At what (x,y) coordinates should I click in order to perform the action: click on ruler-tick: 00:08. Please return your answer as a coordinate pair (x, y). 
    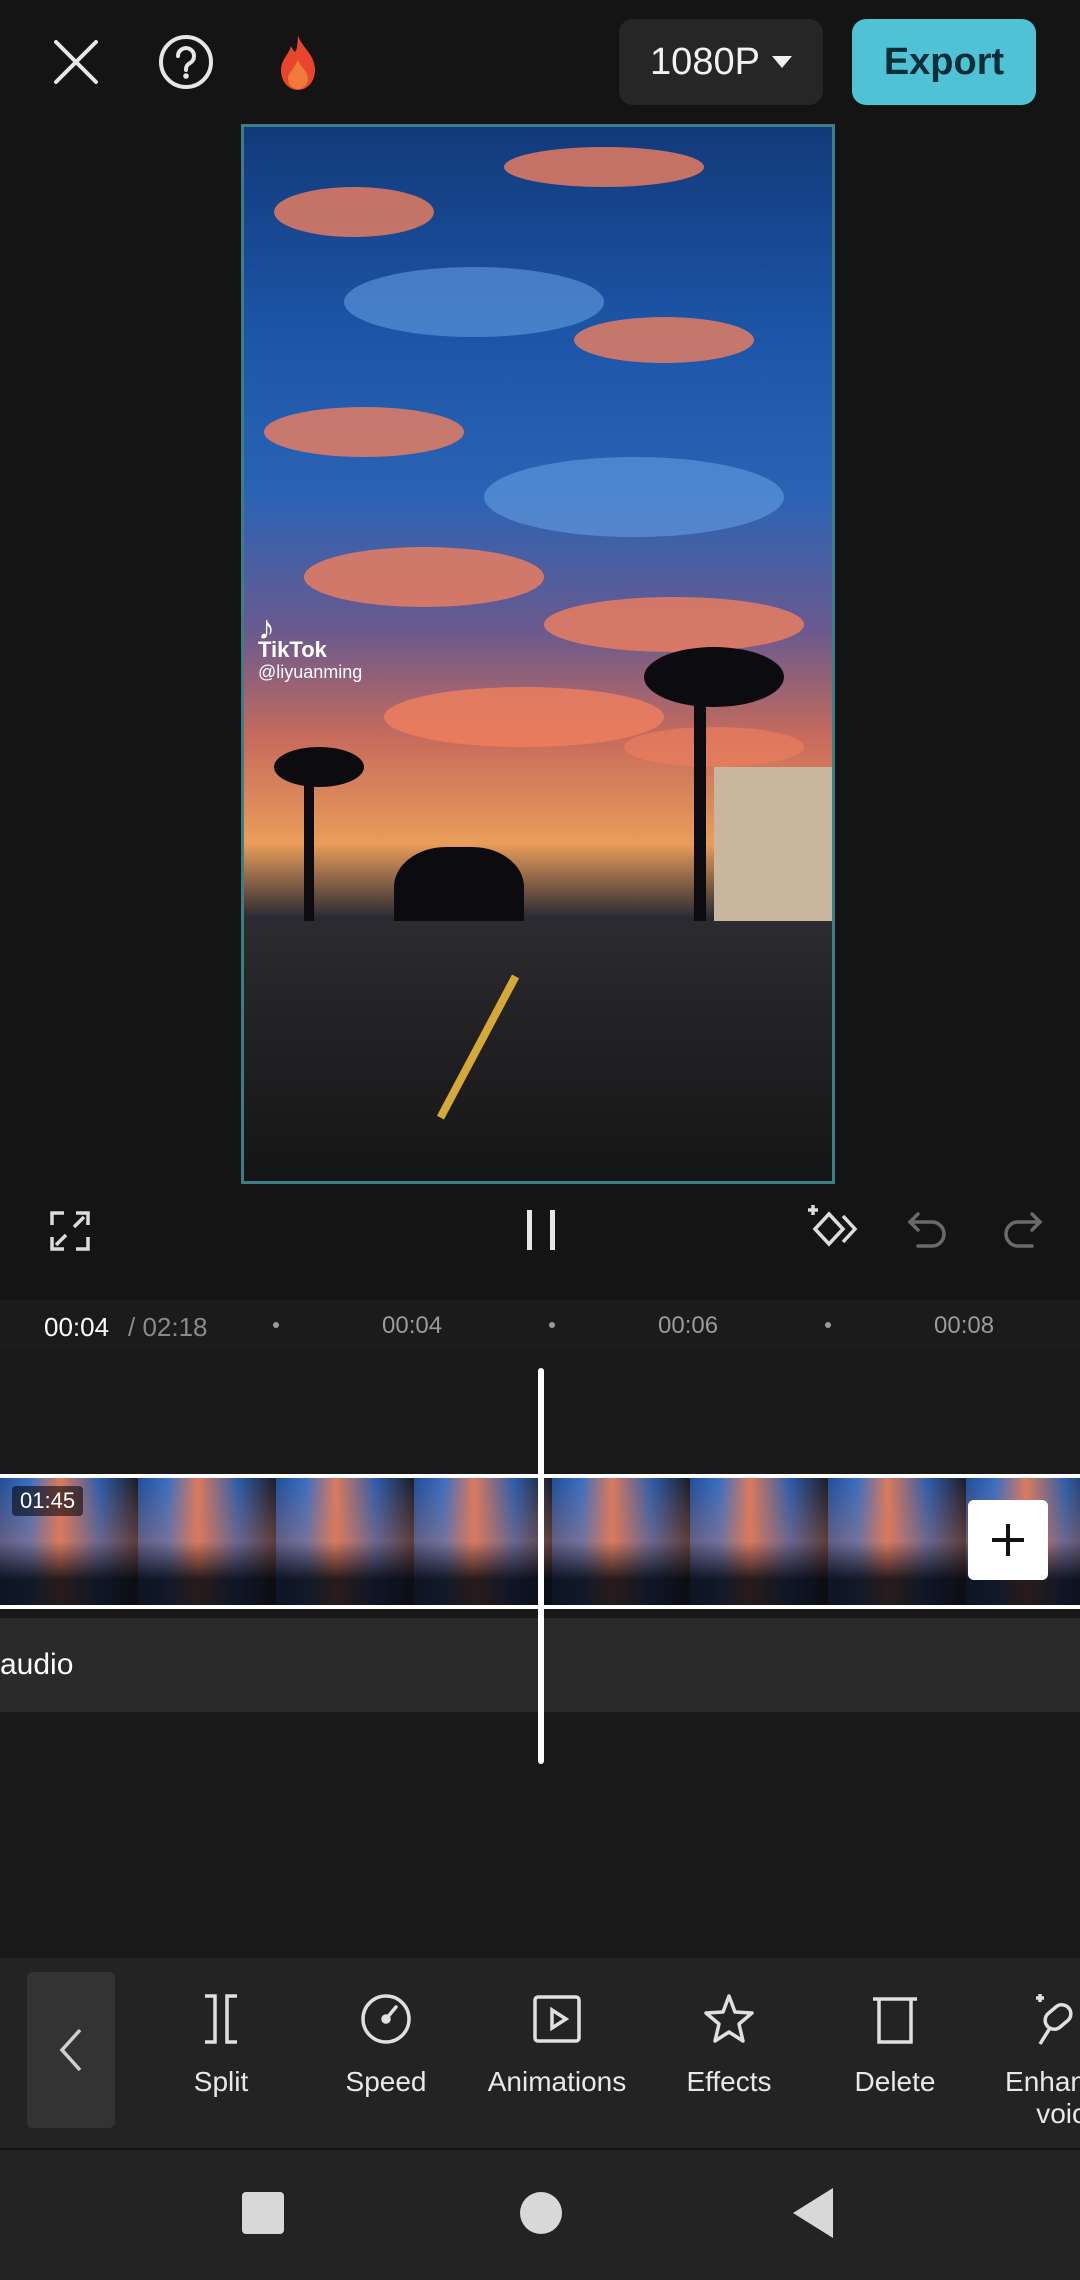
    Looking at the image, I should click on (964, 1325).